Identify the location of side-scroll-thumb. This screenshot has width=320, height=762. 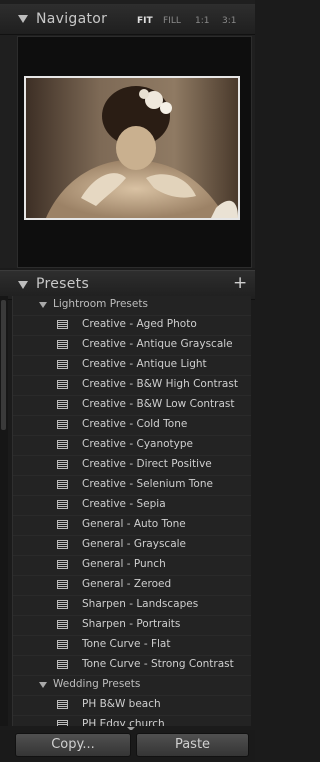
(3, 365).